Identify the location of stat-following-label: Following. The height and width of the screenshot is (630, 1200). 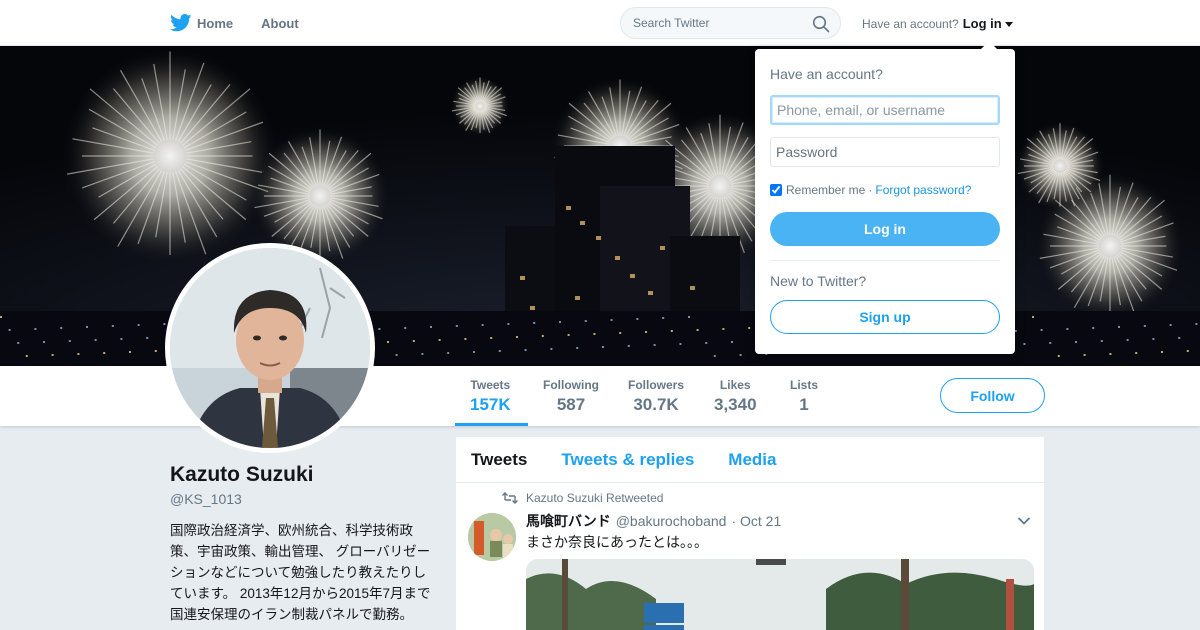
(571, 385).